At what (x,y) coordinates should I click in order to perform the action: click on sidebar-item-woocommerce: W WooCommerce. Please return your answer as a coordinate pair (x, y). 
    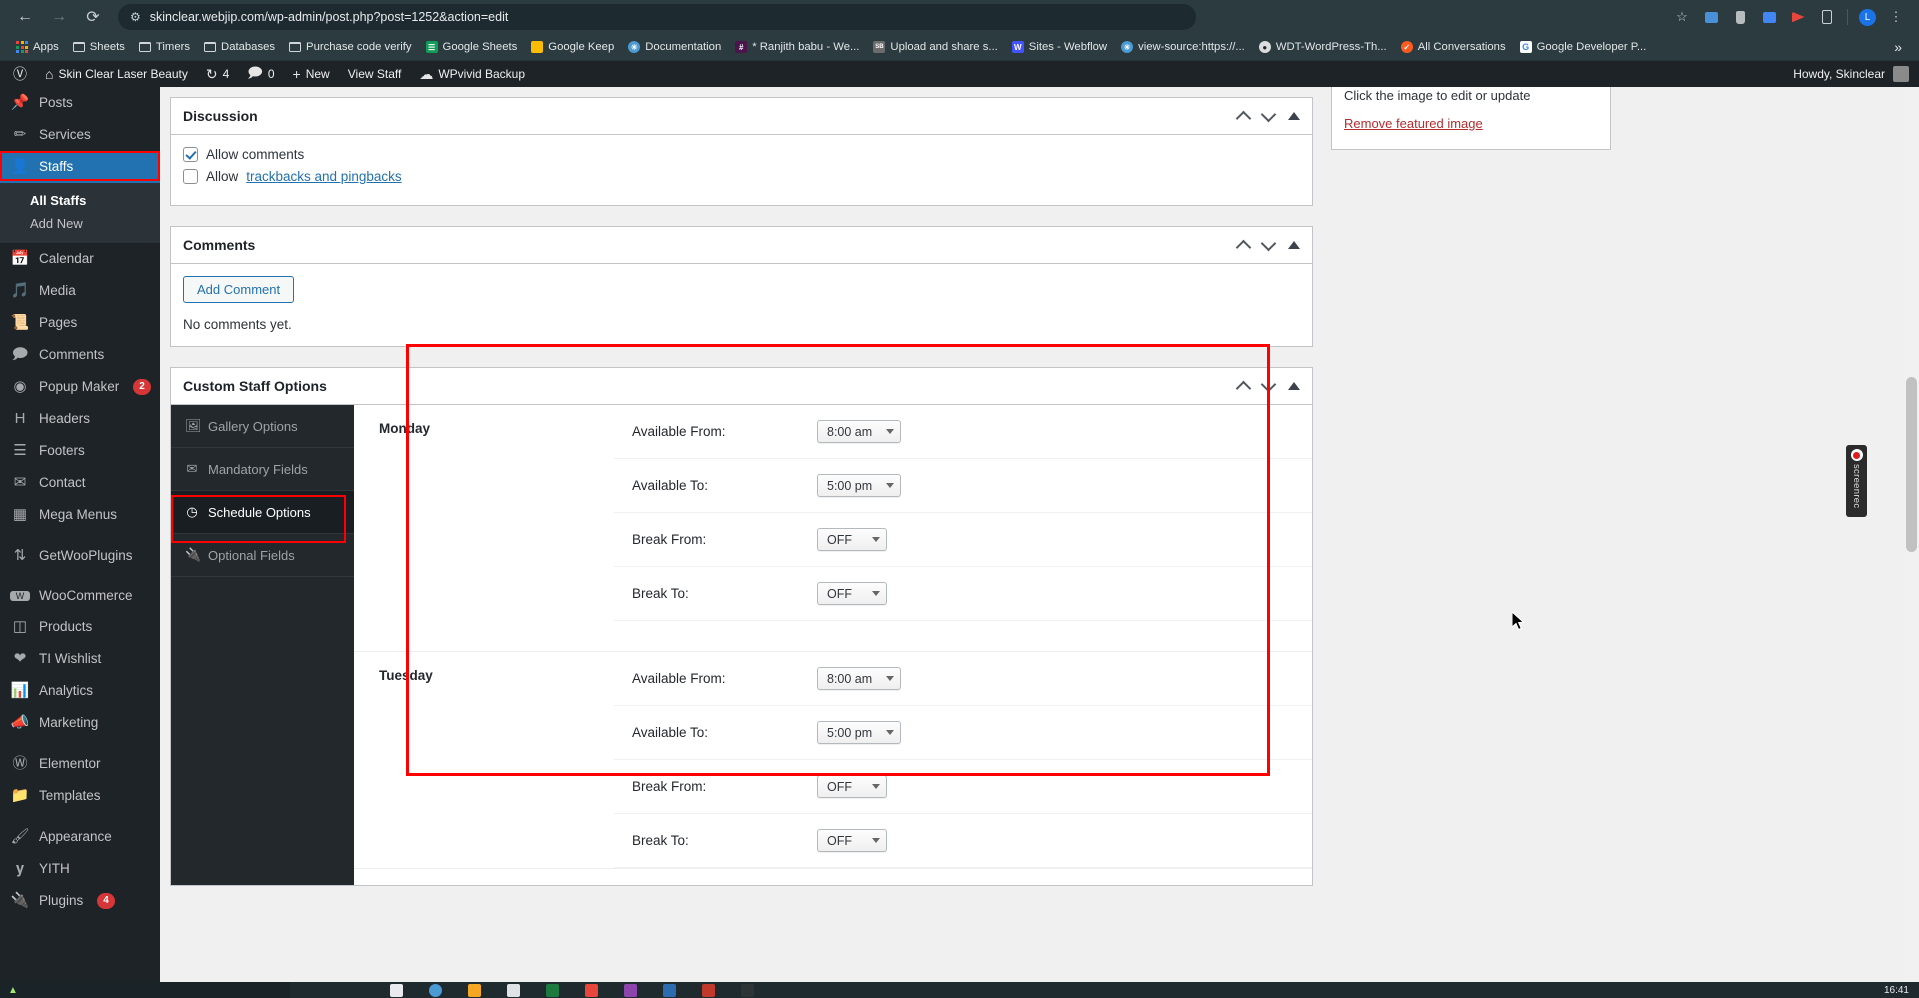
    Looking at the image, I should click on (80, 596).